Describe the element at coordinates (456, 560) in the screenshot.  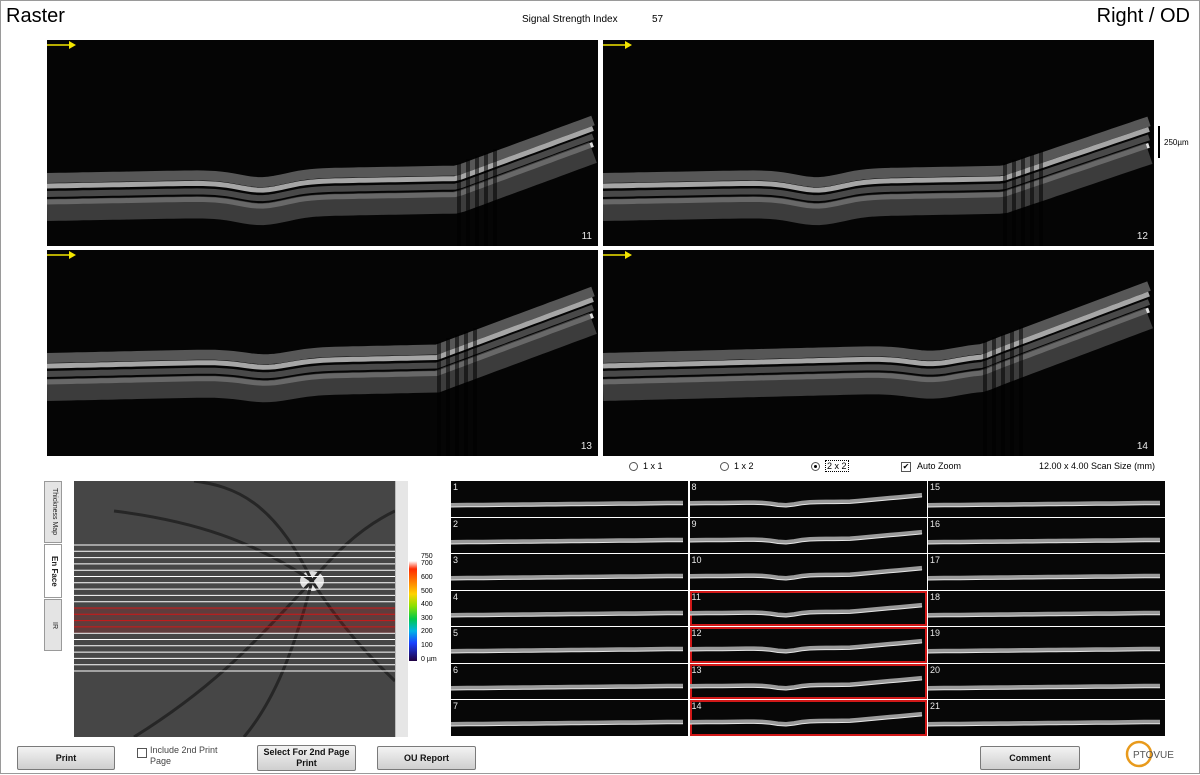
I see `thumbnail-number: 3` at that location.